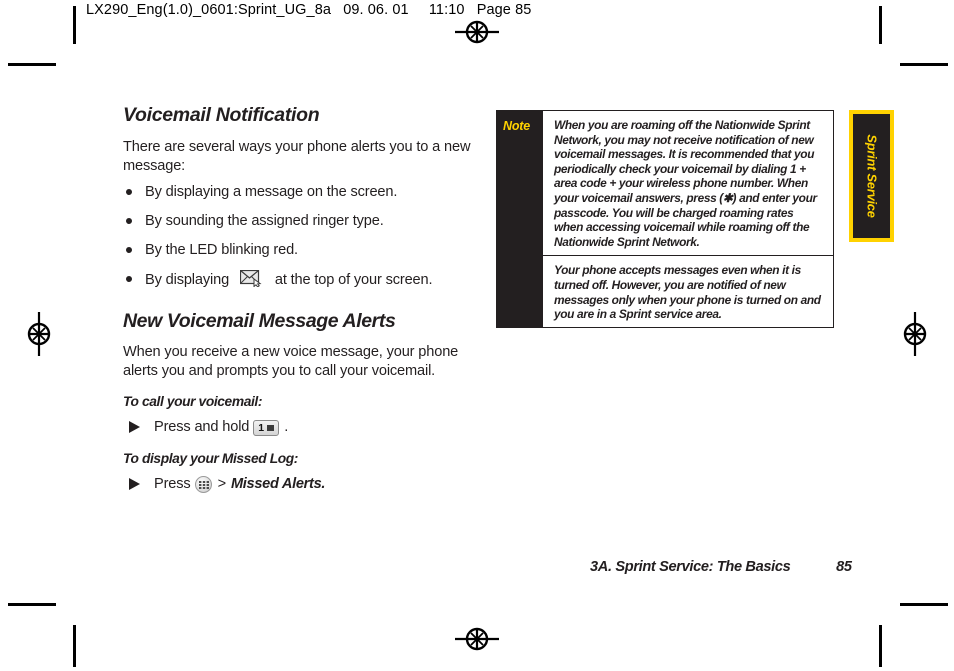 The width and height of the screenshot is (954, 671). What do you see at coordinates (690, 567) in the screenshot?
I see `footer-chapter-title: 3A. Sprint Service: The Basics` at bounding box center [690, 567].